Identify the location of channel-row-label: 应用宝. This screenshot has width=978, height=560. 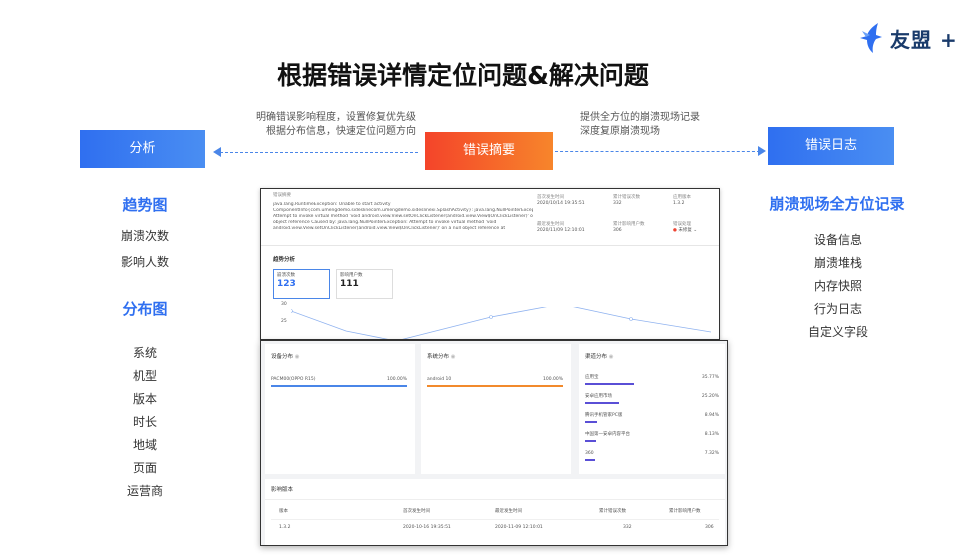
(592, 377).